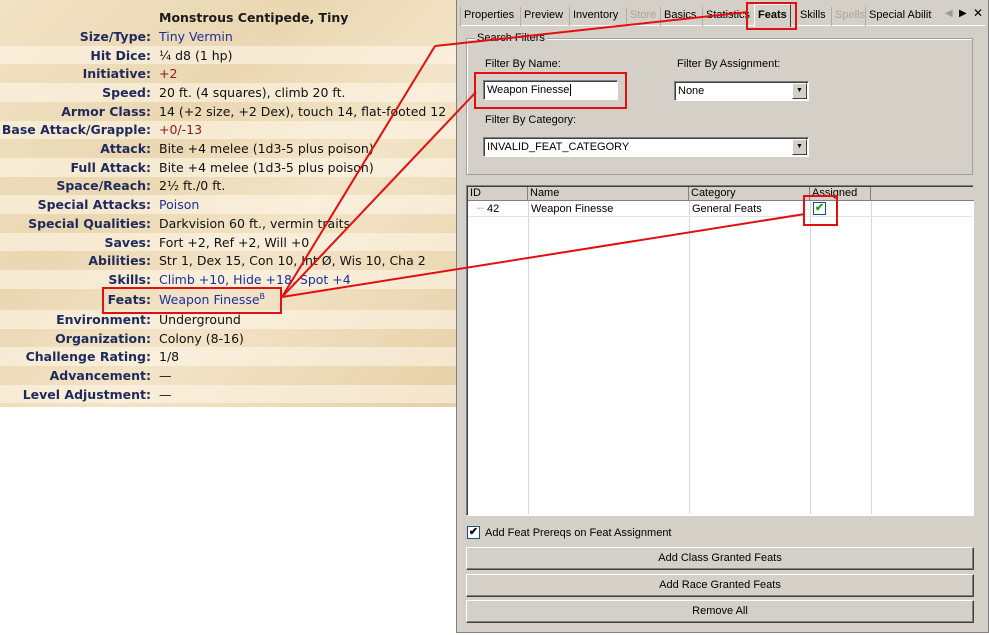  What do you see at coordinates (116, 74) in the screenshot?
I see `stat-label: Initiative:` at bounding box center [116, 74].